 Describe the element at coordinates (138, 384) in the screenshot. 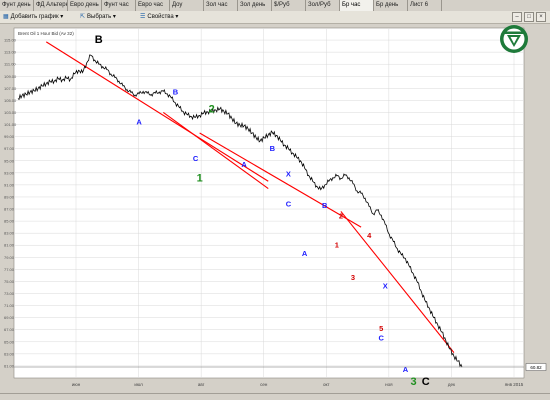

I see `x-tick-label: июл` at that location.